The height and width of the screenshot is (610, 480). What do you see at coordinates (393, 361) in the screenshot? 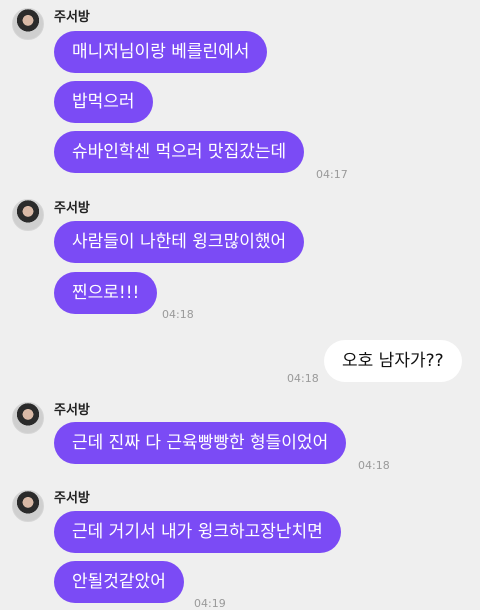
I see `message-bubble-outgoing: 오호 남자가??` at bounding box center [393, 361].